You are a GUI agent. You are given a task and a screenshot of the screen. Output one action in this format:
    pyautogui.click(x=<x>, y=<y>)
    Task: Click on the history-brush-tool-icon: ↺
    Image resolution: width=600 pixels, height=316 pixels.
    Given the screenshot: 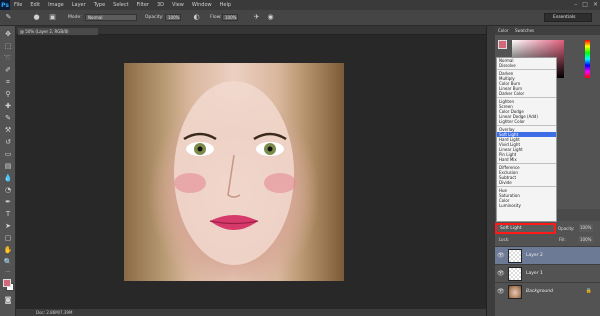 What is the action you would take?
    pyautogui.click(x=8, y=142)
    